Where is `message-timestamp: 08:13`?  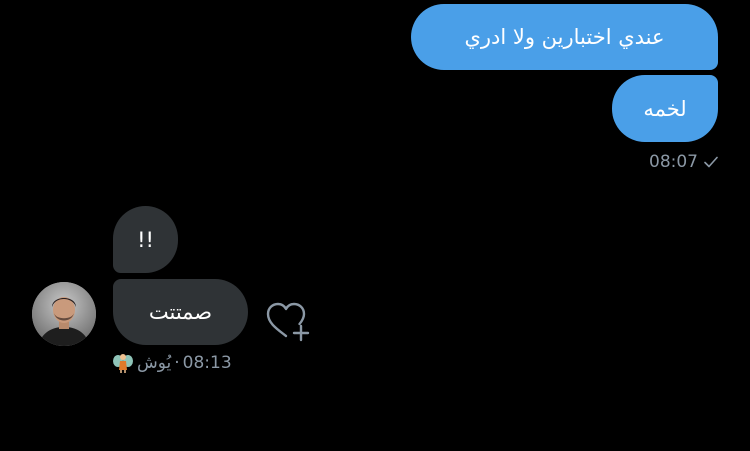 message-timestamp: 08:13 is located at coordinates (207, 363).